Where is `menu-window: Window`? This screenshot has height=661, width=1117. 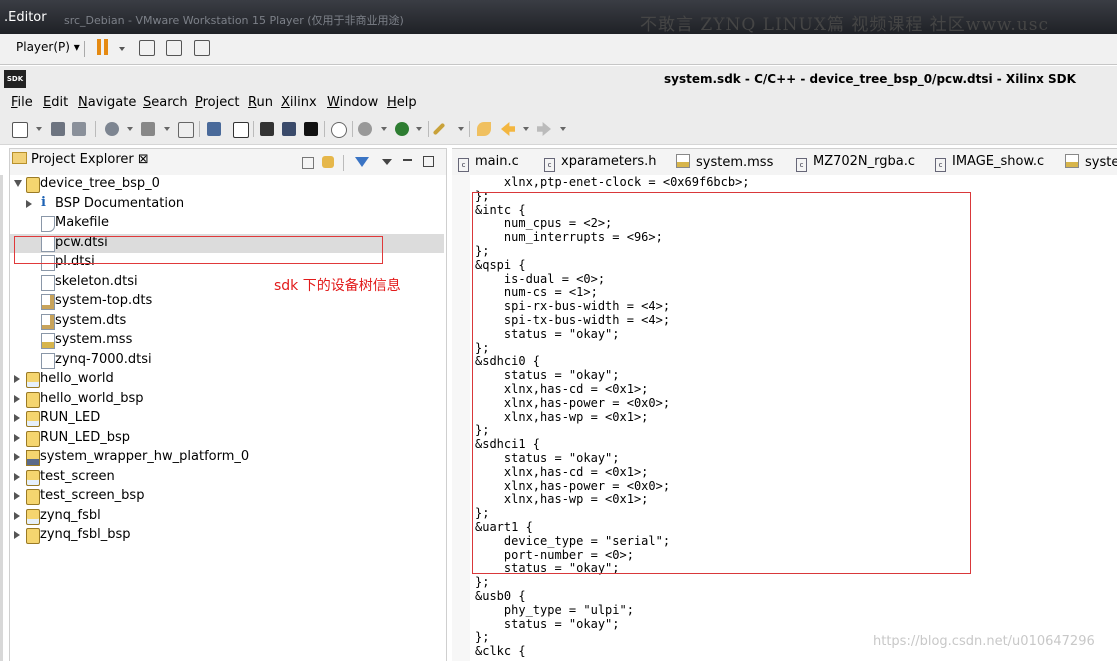
menu-window: Window is located at coordinates (352, 102).